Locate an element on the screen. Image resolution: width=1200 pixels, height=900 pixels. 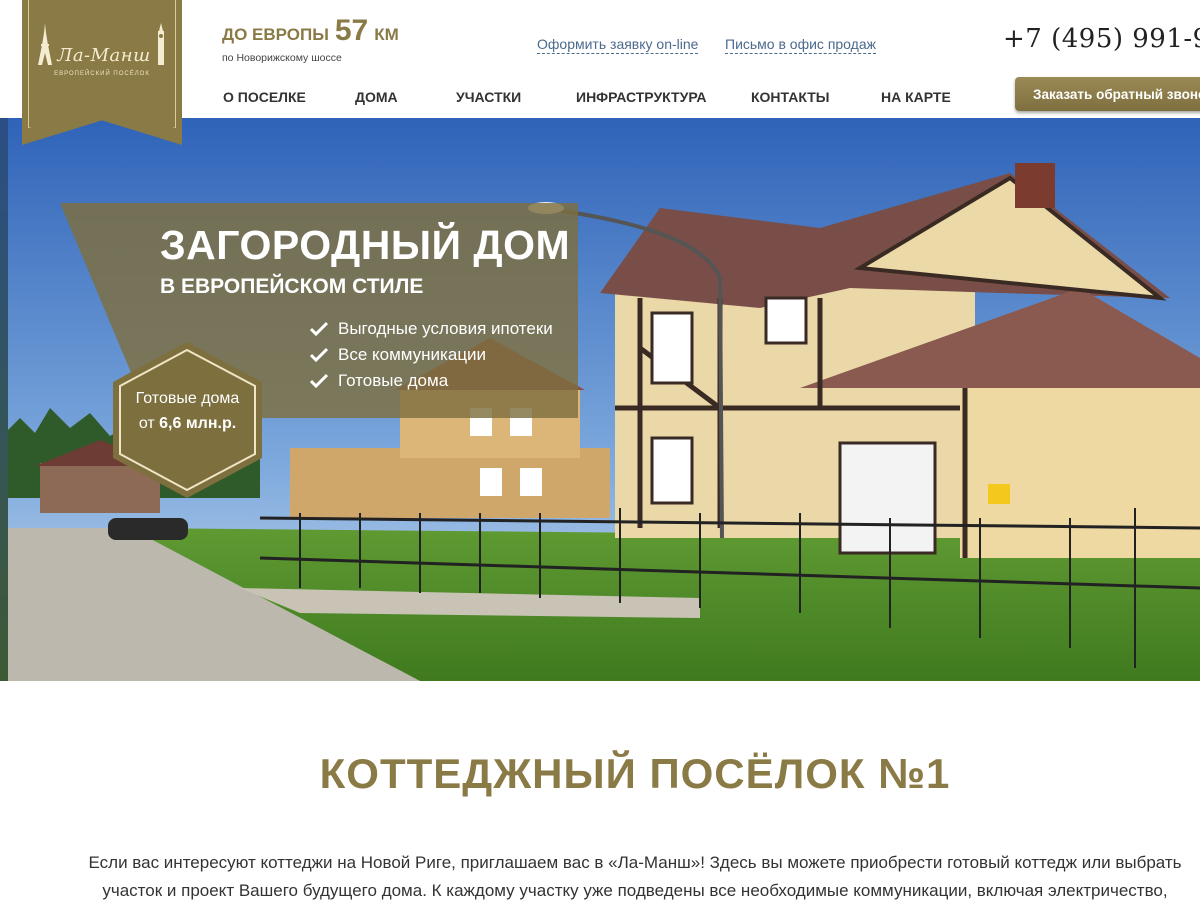
benefit-item: Все коммуникации is located at coordinates (431, 355).